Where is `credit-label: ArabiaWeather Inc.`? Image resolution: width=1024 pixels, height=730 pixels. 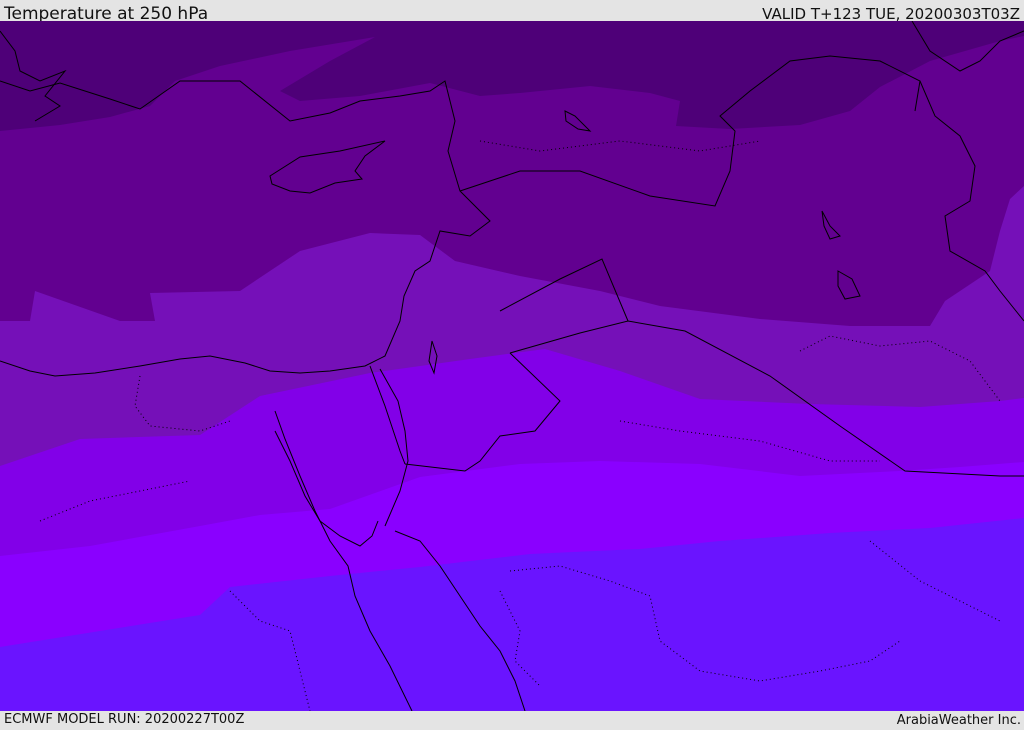
credit-label: ArabiaWeather Inc. is located at coordinates (958, 720).